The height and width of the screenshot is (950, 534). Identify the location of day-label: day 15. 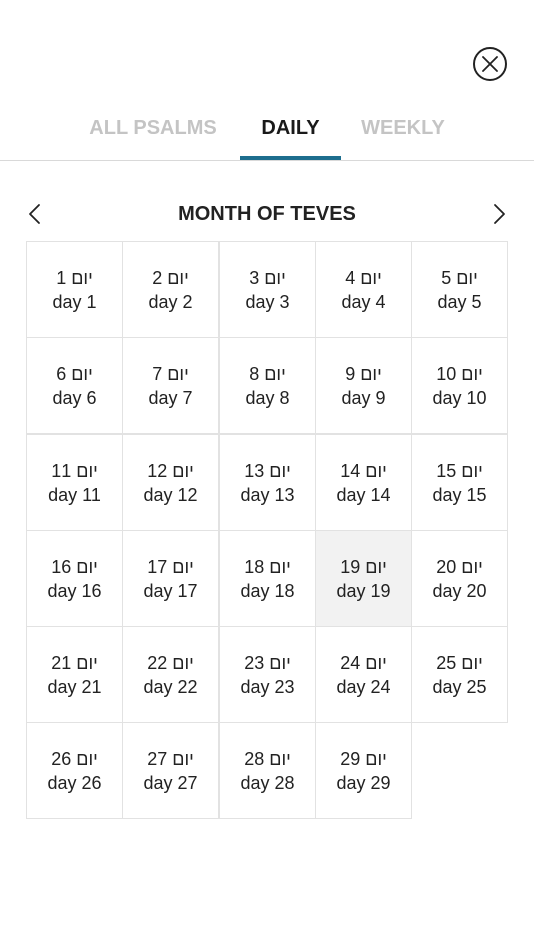
(459, 495).